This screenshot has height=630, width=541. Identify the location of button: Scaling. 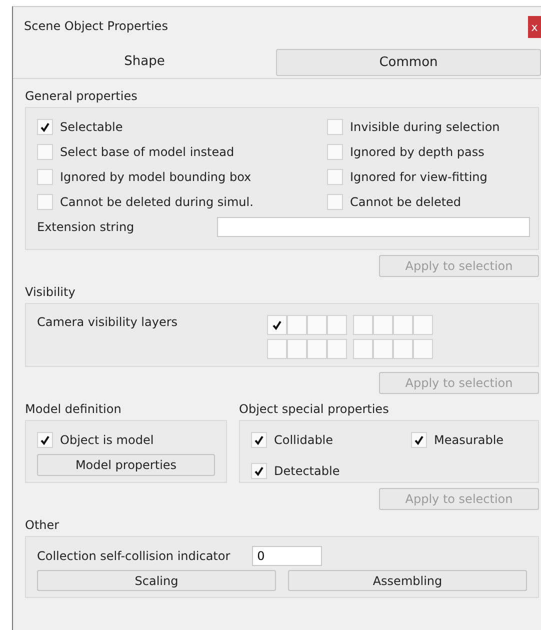
(156, 580).